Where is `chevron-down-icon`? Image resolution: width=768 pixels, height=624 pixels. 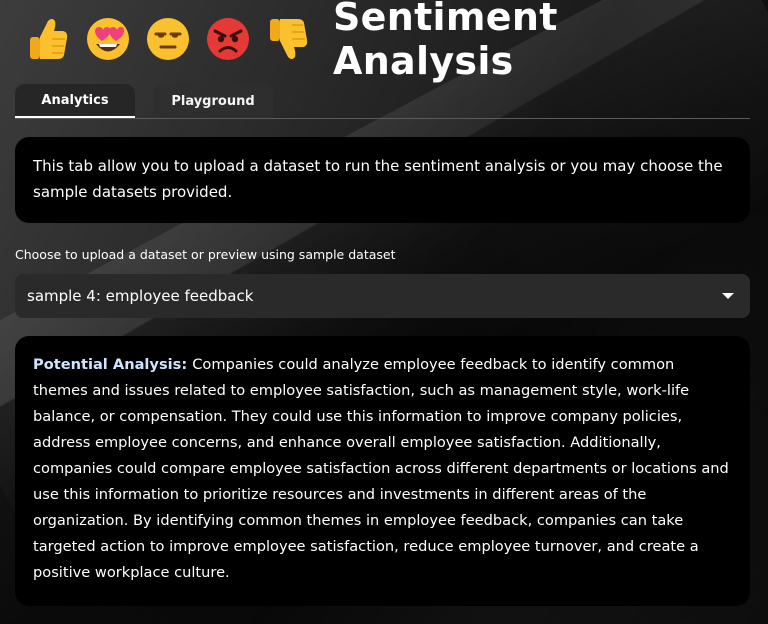
chevron-down-icon is located at coordinates (728, 296).